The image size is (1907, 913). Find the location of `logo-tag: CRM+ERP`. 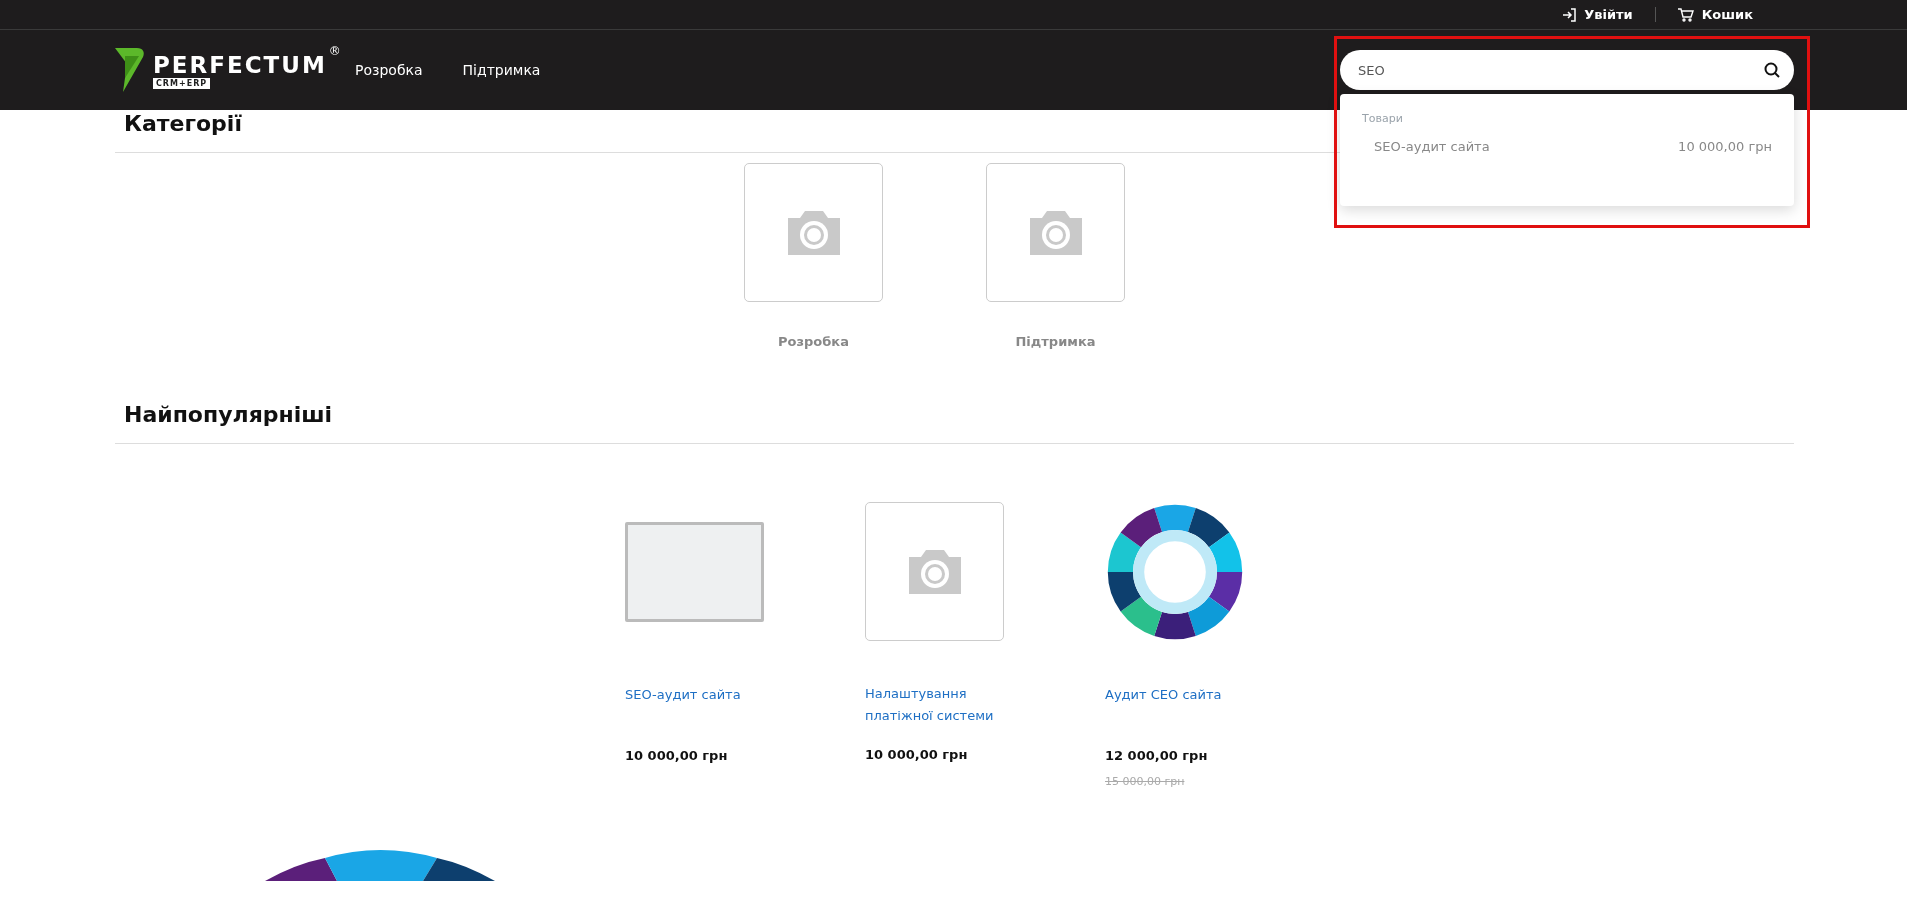

logo-tag: CRM+ERP is located at coordinates (182, 83).